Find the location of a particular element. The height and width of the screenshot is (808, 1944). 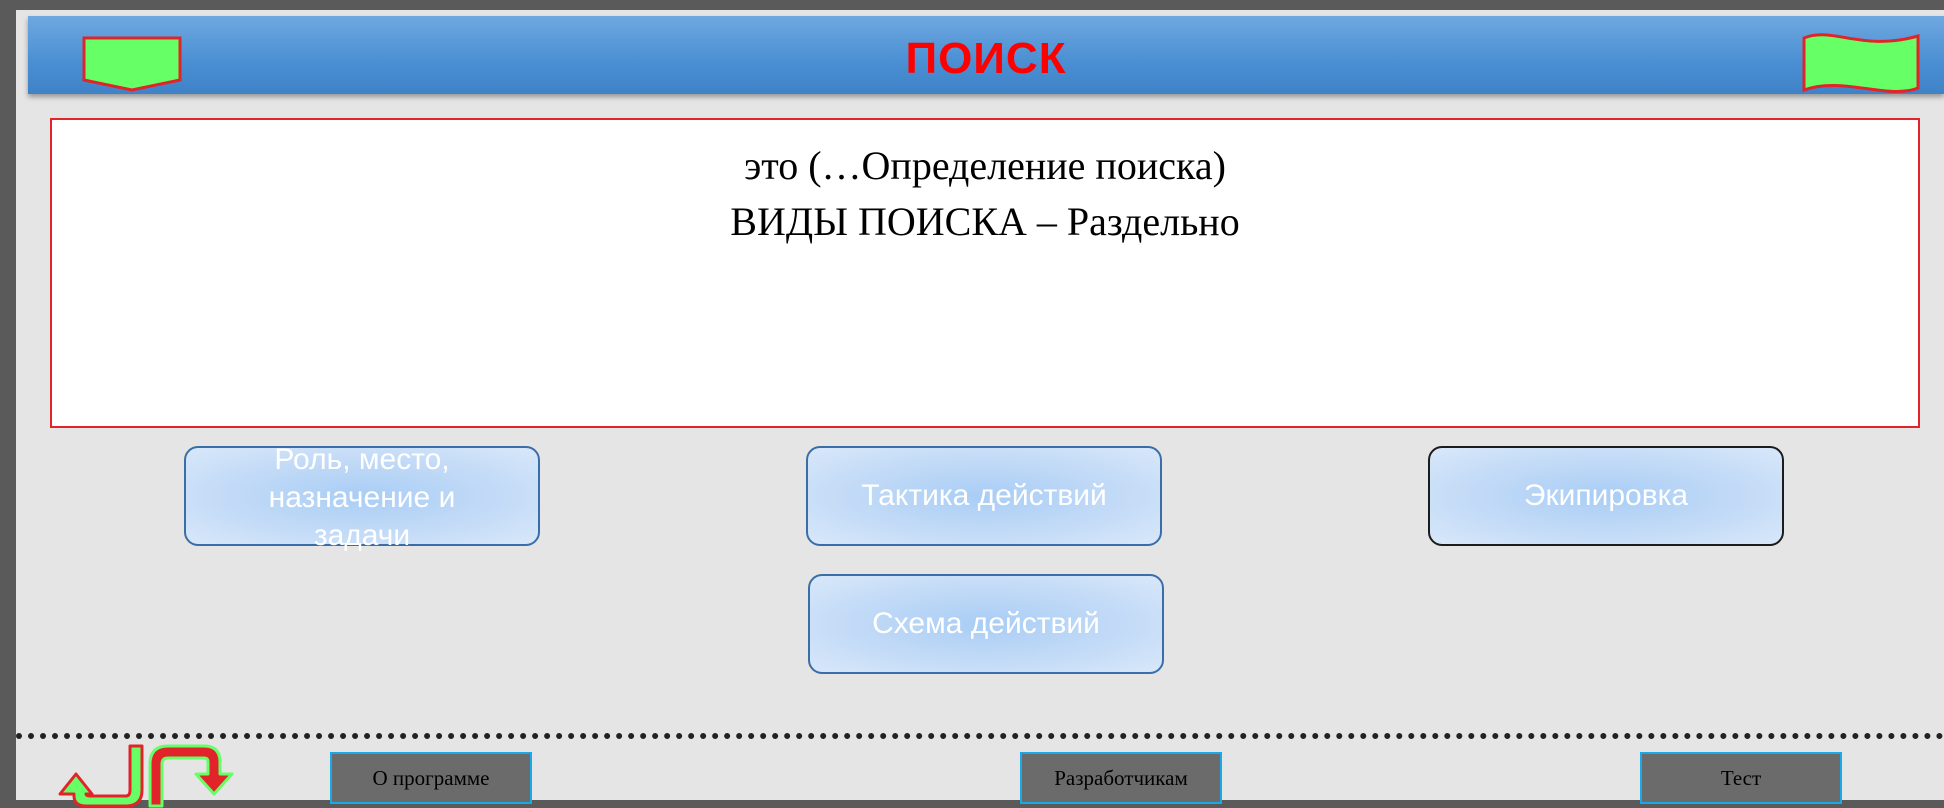

tactics-button: Тактика действий is located at coordinates (984, 496).